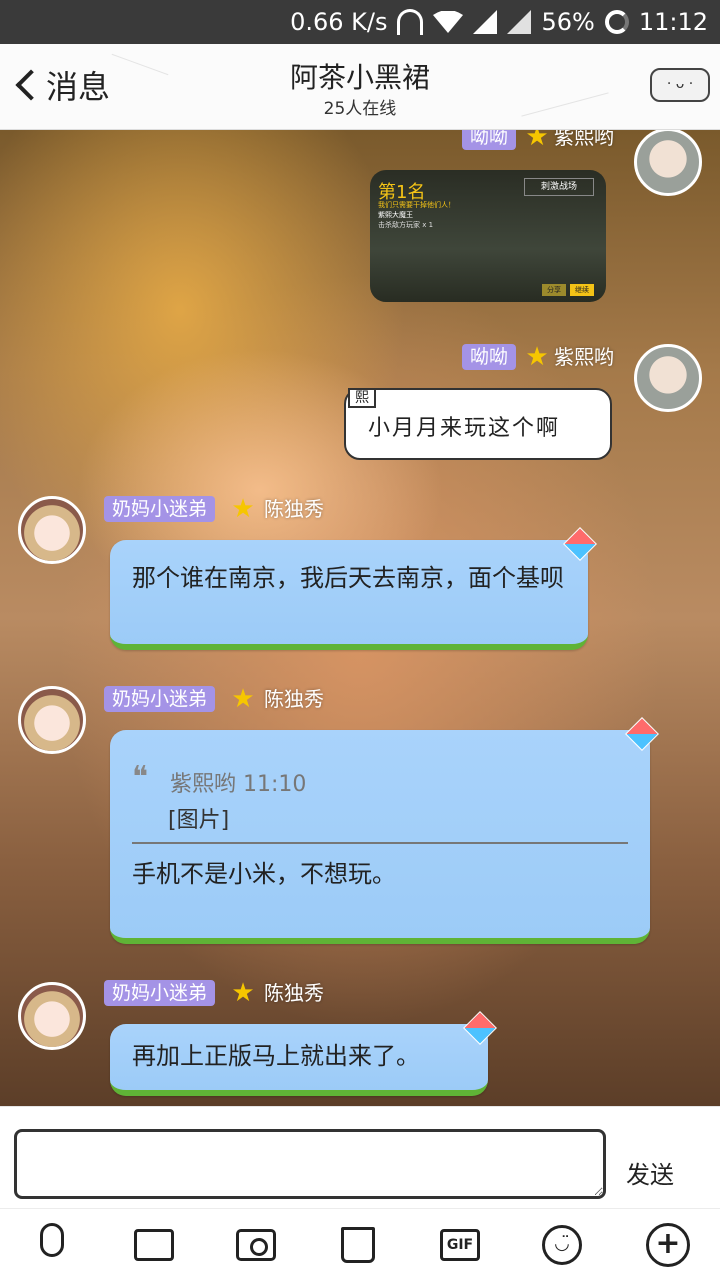 Image resolution: width=720 pixels, height=1280 pixels. I want to click on clock: 11:12, so click(673, 22).